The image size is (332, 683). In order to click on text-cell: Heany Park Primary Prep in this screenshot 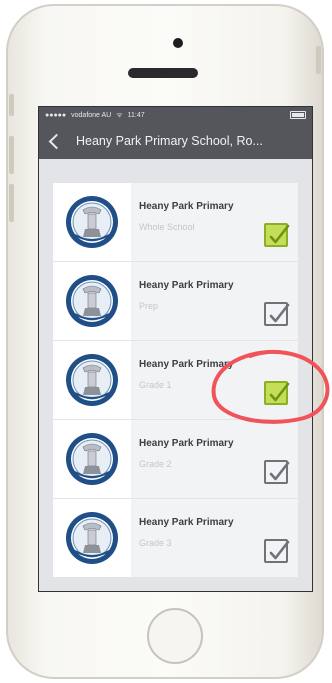, I will do `click(214, 301)`.